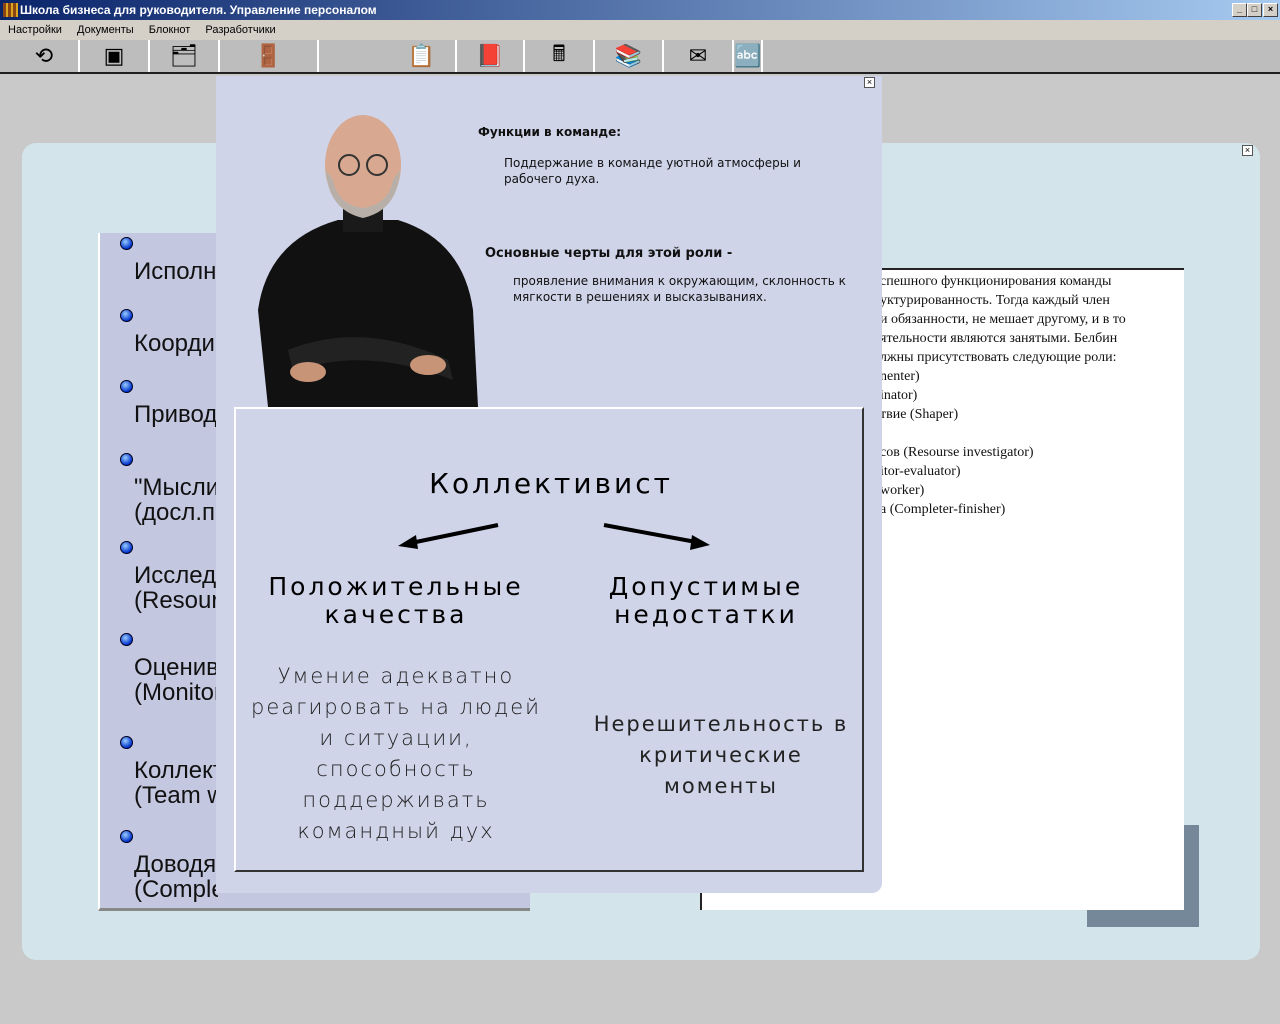 The height and width of the screenshot is (1024, 1280). What do you see at coordinates (943, 509) in the screenshot?
I see `description-line: а (Completer-finisher)` at bounding box center [943, 509].